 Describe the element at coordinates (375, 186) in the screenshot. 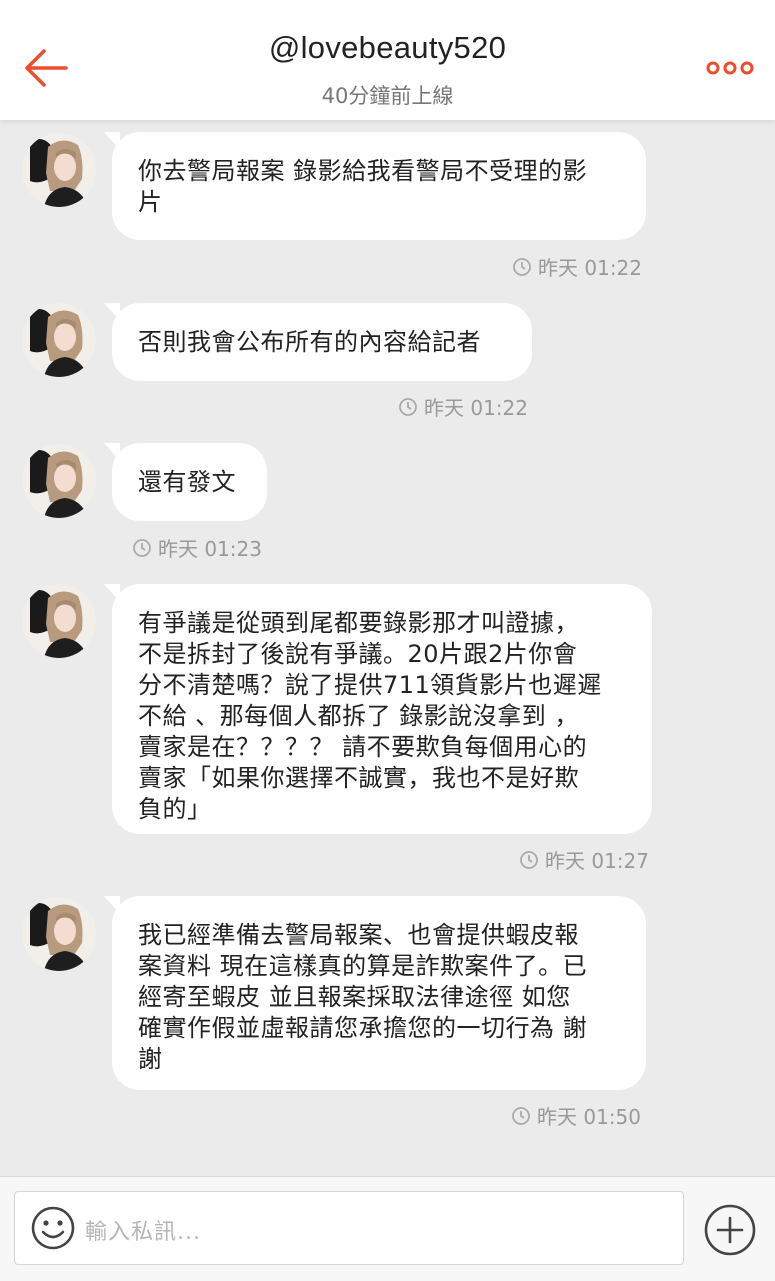

I see `message-bubble: 你去警局報案 錄影給我看警局不受理的影 片` at that location.